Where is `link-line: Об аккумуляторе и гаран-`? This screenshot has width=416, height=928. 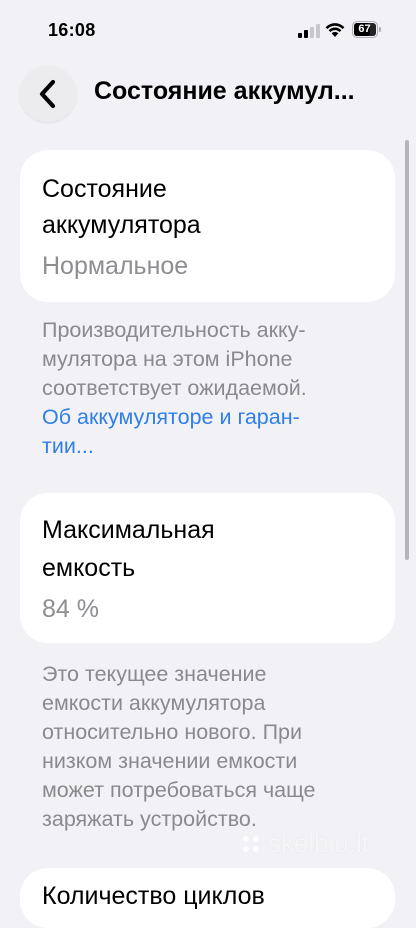 link-line: Об аккумуляторе и гаран- is located at coordinates (171, 417).